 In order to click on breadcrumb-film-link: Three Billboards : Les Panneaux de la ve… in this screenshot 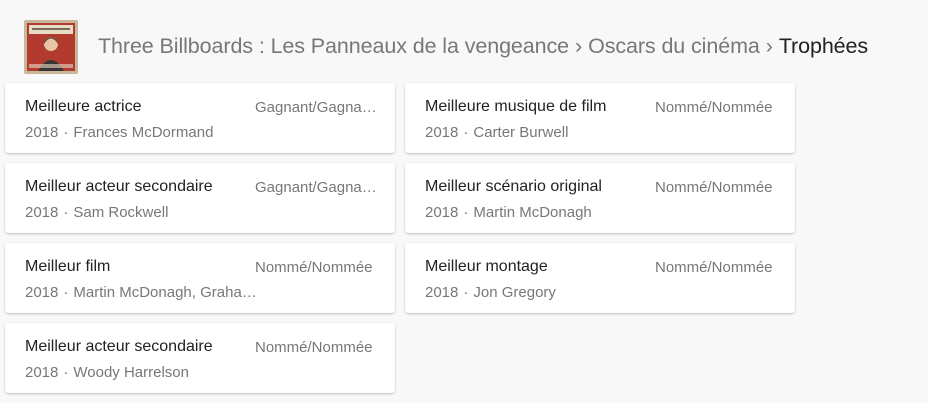, I will do `click(333, 46)`.